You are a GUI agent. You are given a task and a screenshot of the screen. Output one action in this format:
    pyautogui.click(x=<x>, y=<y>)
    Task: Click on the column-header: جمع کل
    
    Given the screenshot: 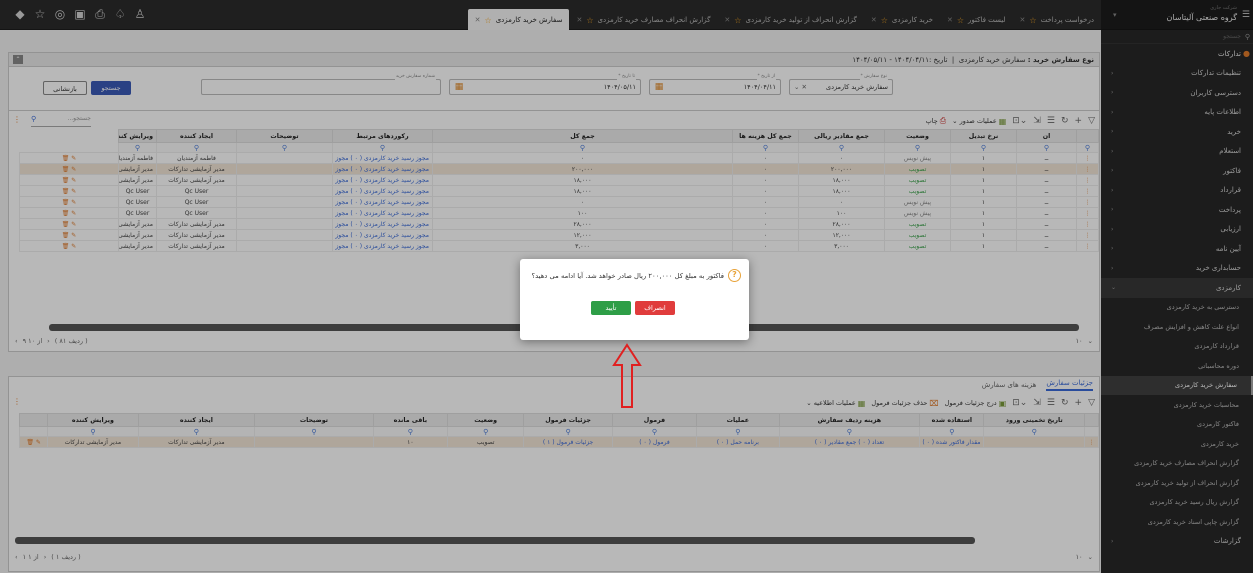 What is the action you would take?
    pyautogui.click(x=582, y=136)
    